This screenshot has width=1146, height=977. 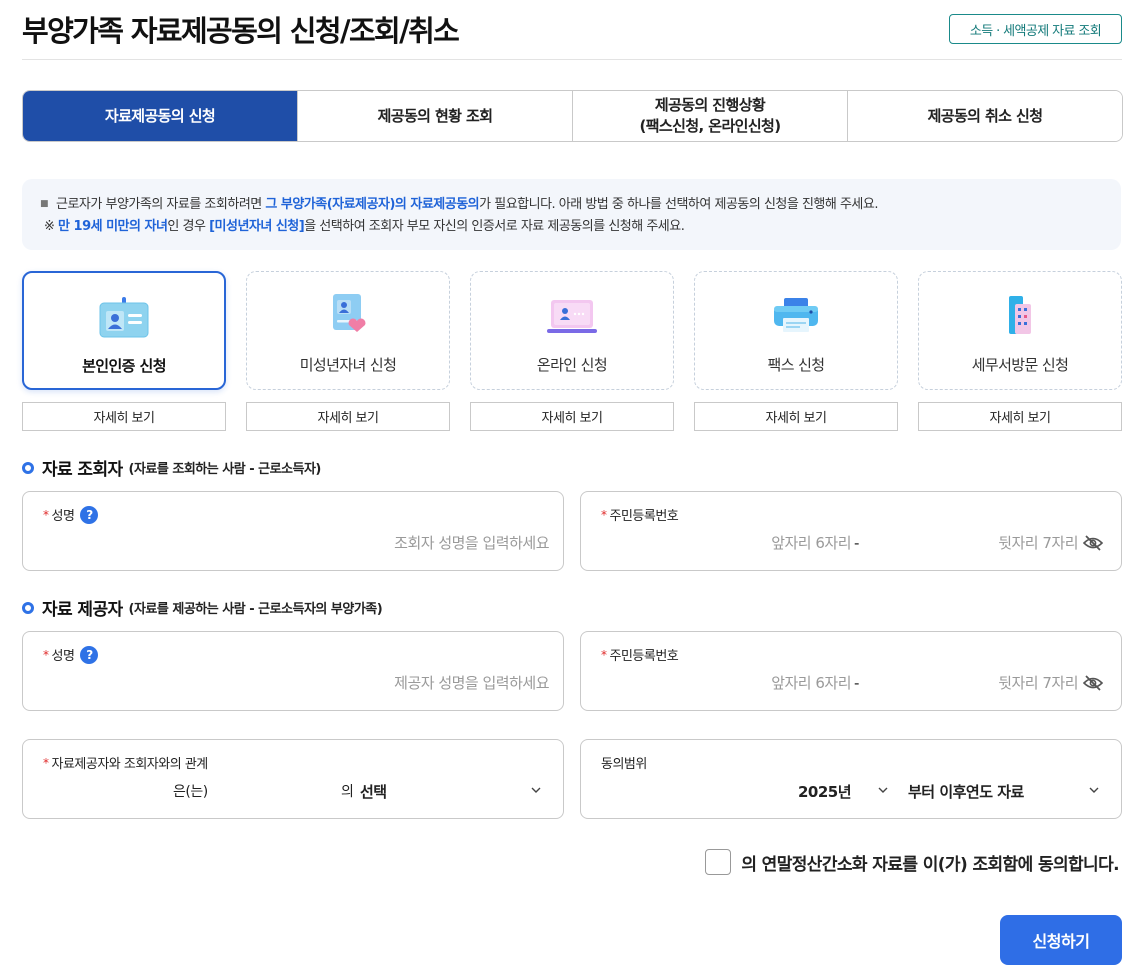 What do you see at coordinates (347, 792) in the screenshot?
I see `relation-particle-2: 의` at bounding box center [347, 792].